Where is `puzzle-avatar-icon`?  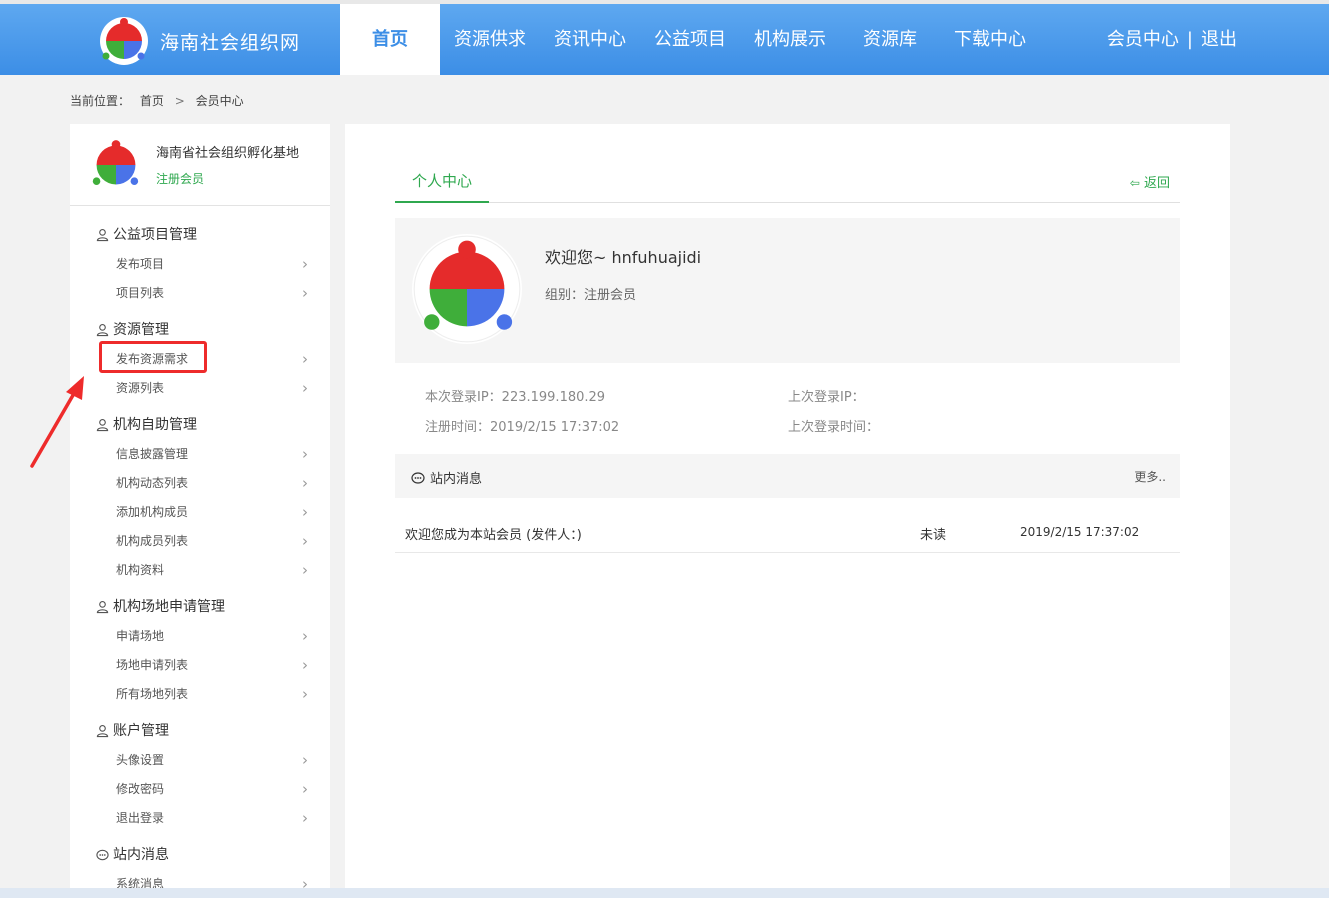 puzzle-avatar-icon is located at coordinates (467, 289).